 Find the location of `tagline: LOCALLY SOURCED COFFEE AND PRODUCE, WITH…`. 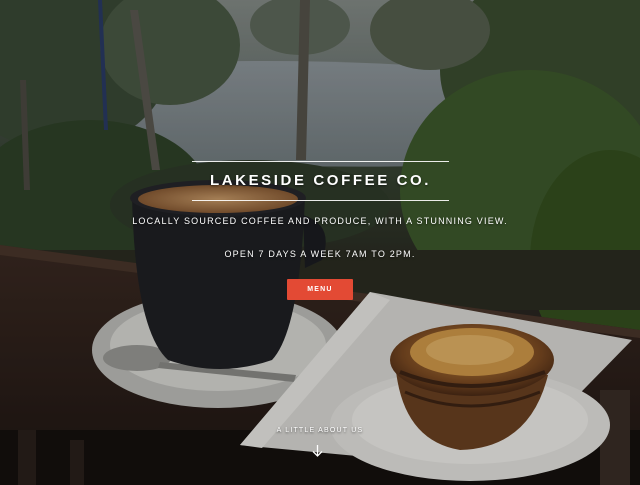

tagline: LOCALLY SOURCED COFFEE AND PRODUCE, WITH… is located at coordinates (320, 221).